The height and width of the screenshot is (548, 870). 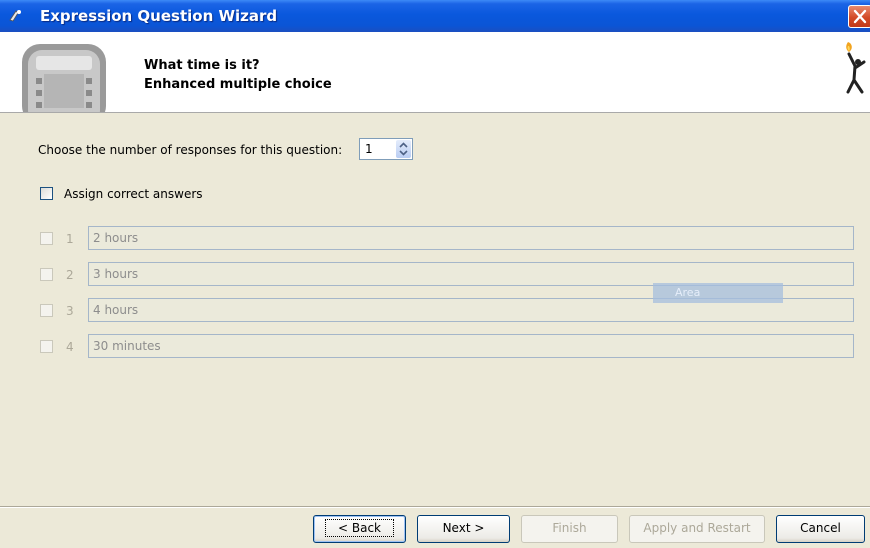 I want to click on question-title: What time is it?, so click(x=202, y=65).